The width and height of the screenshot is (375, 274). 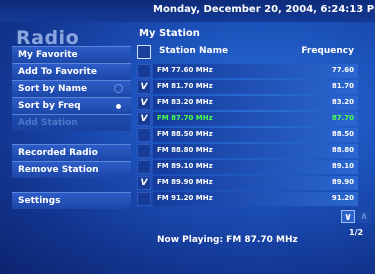 I want to click on page-indicator: 1/2, so click(x=356, y=232).